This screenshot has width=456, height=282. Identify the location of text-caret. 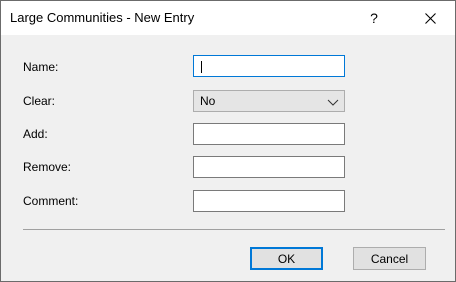
(201, 67).